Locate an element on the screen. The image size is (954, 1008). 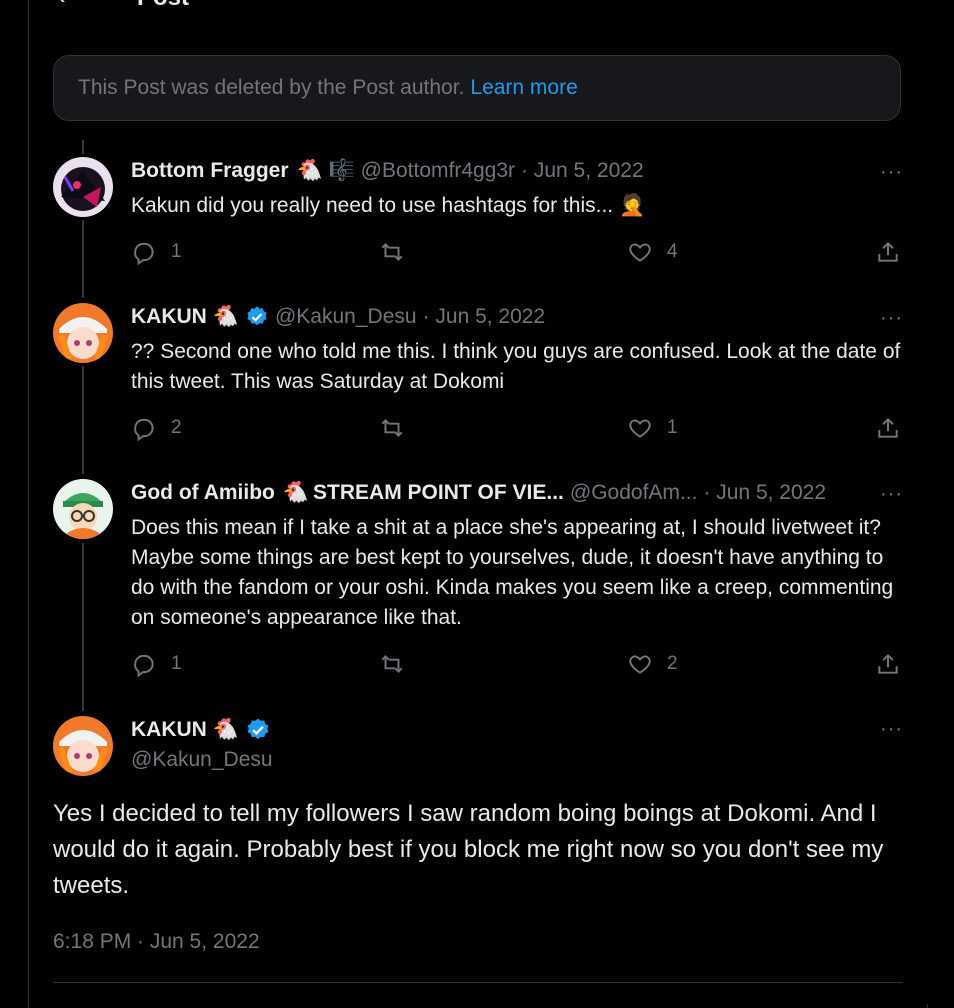
display-name: God of Amiibo is located at coordinates (203, 493).